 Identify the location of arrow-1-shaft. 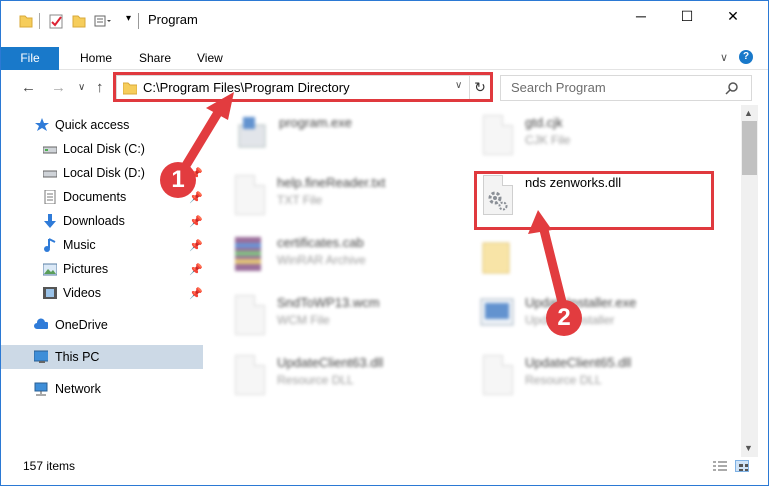
(202, 139).